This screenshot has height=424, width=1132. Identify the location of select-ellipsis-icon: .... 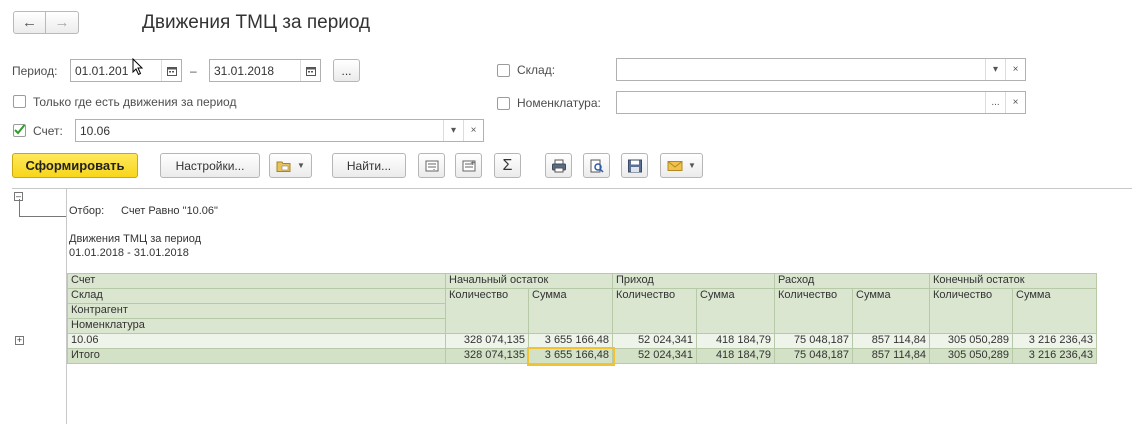
(995, 102).